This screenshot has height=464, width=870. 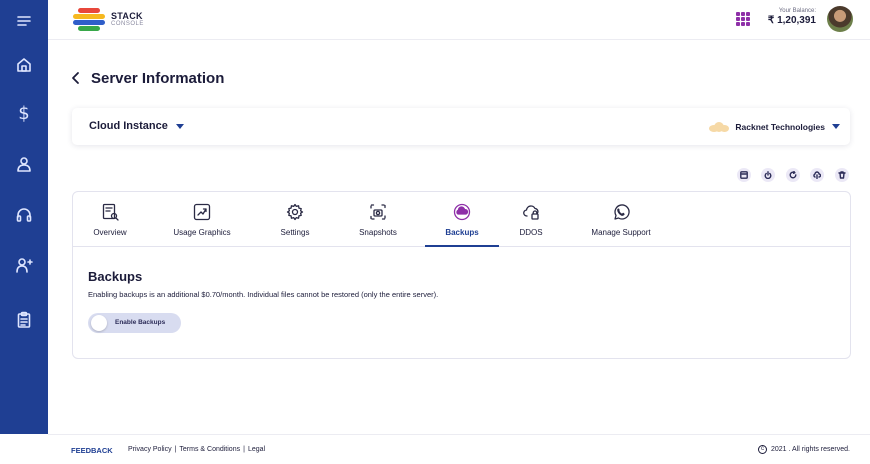 What do you see at coordinates (621, 232) in the screenshot?
I see `tab-label: Manage Support` at bounding box center [621, 232].